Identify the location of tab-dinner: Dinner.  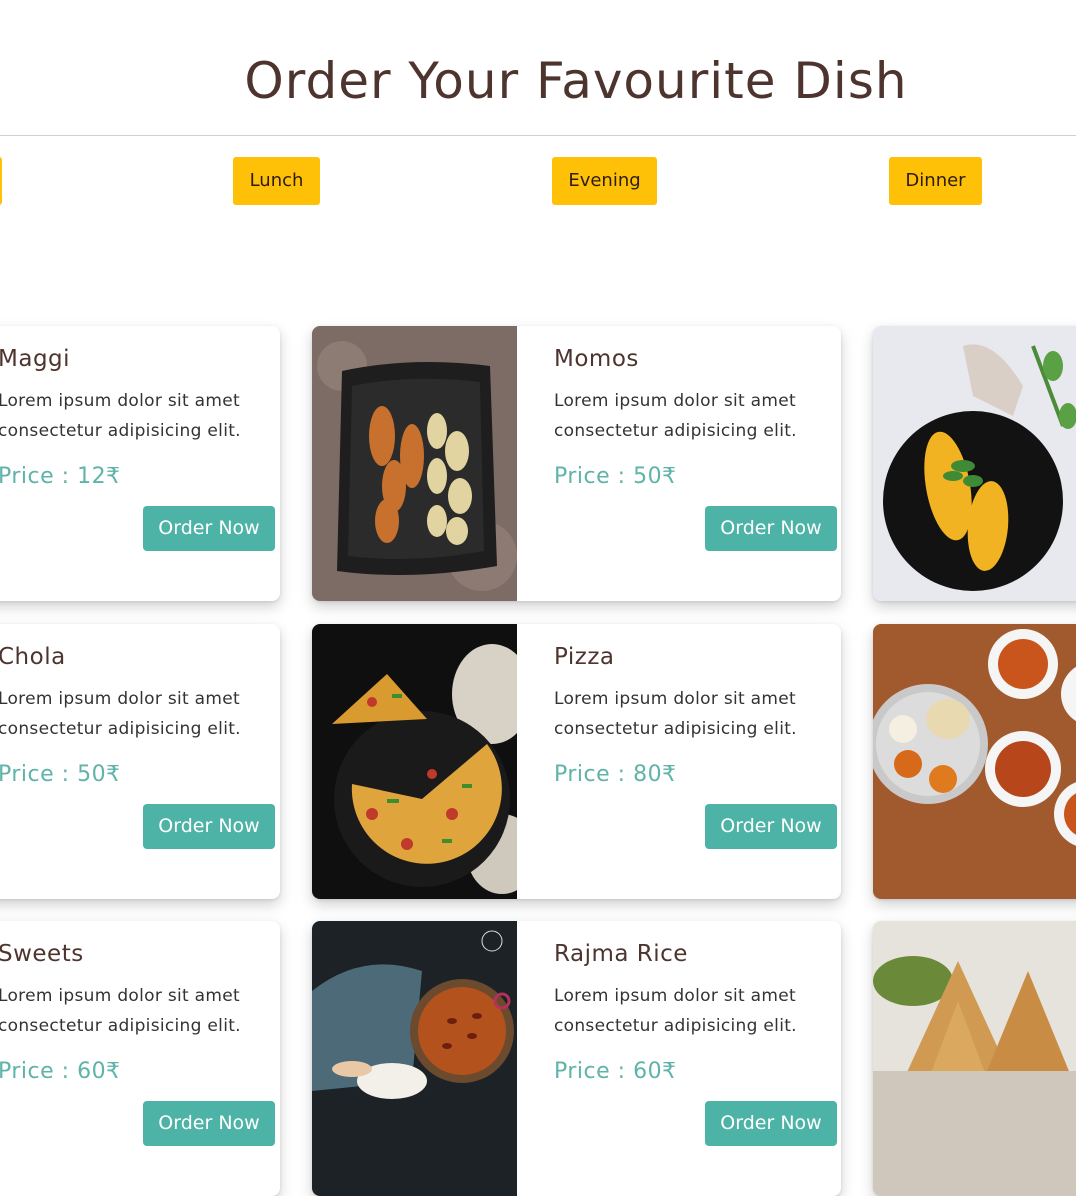
(935, 181).